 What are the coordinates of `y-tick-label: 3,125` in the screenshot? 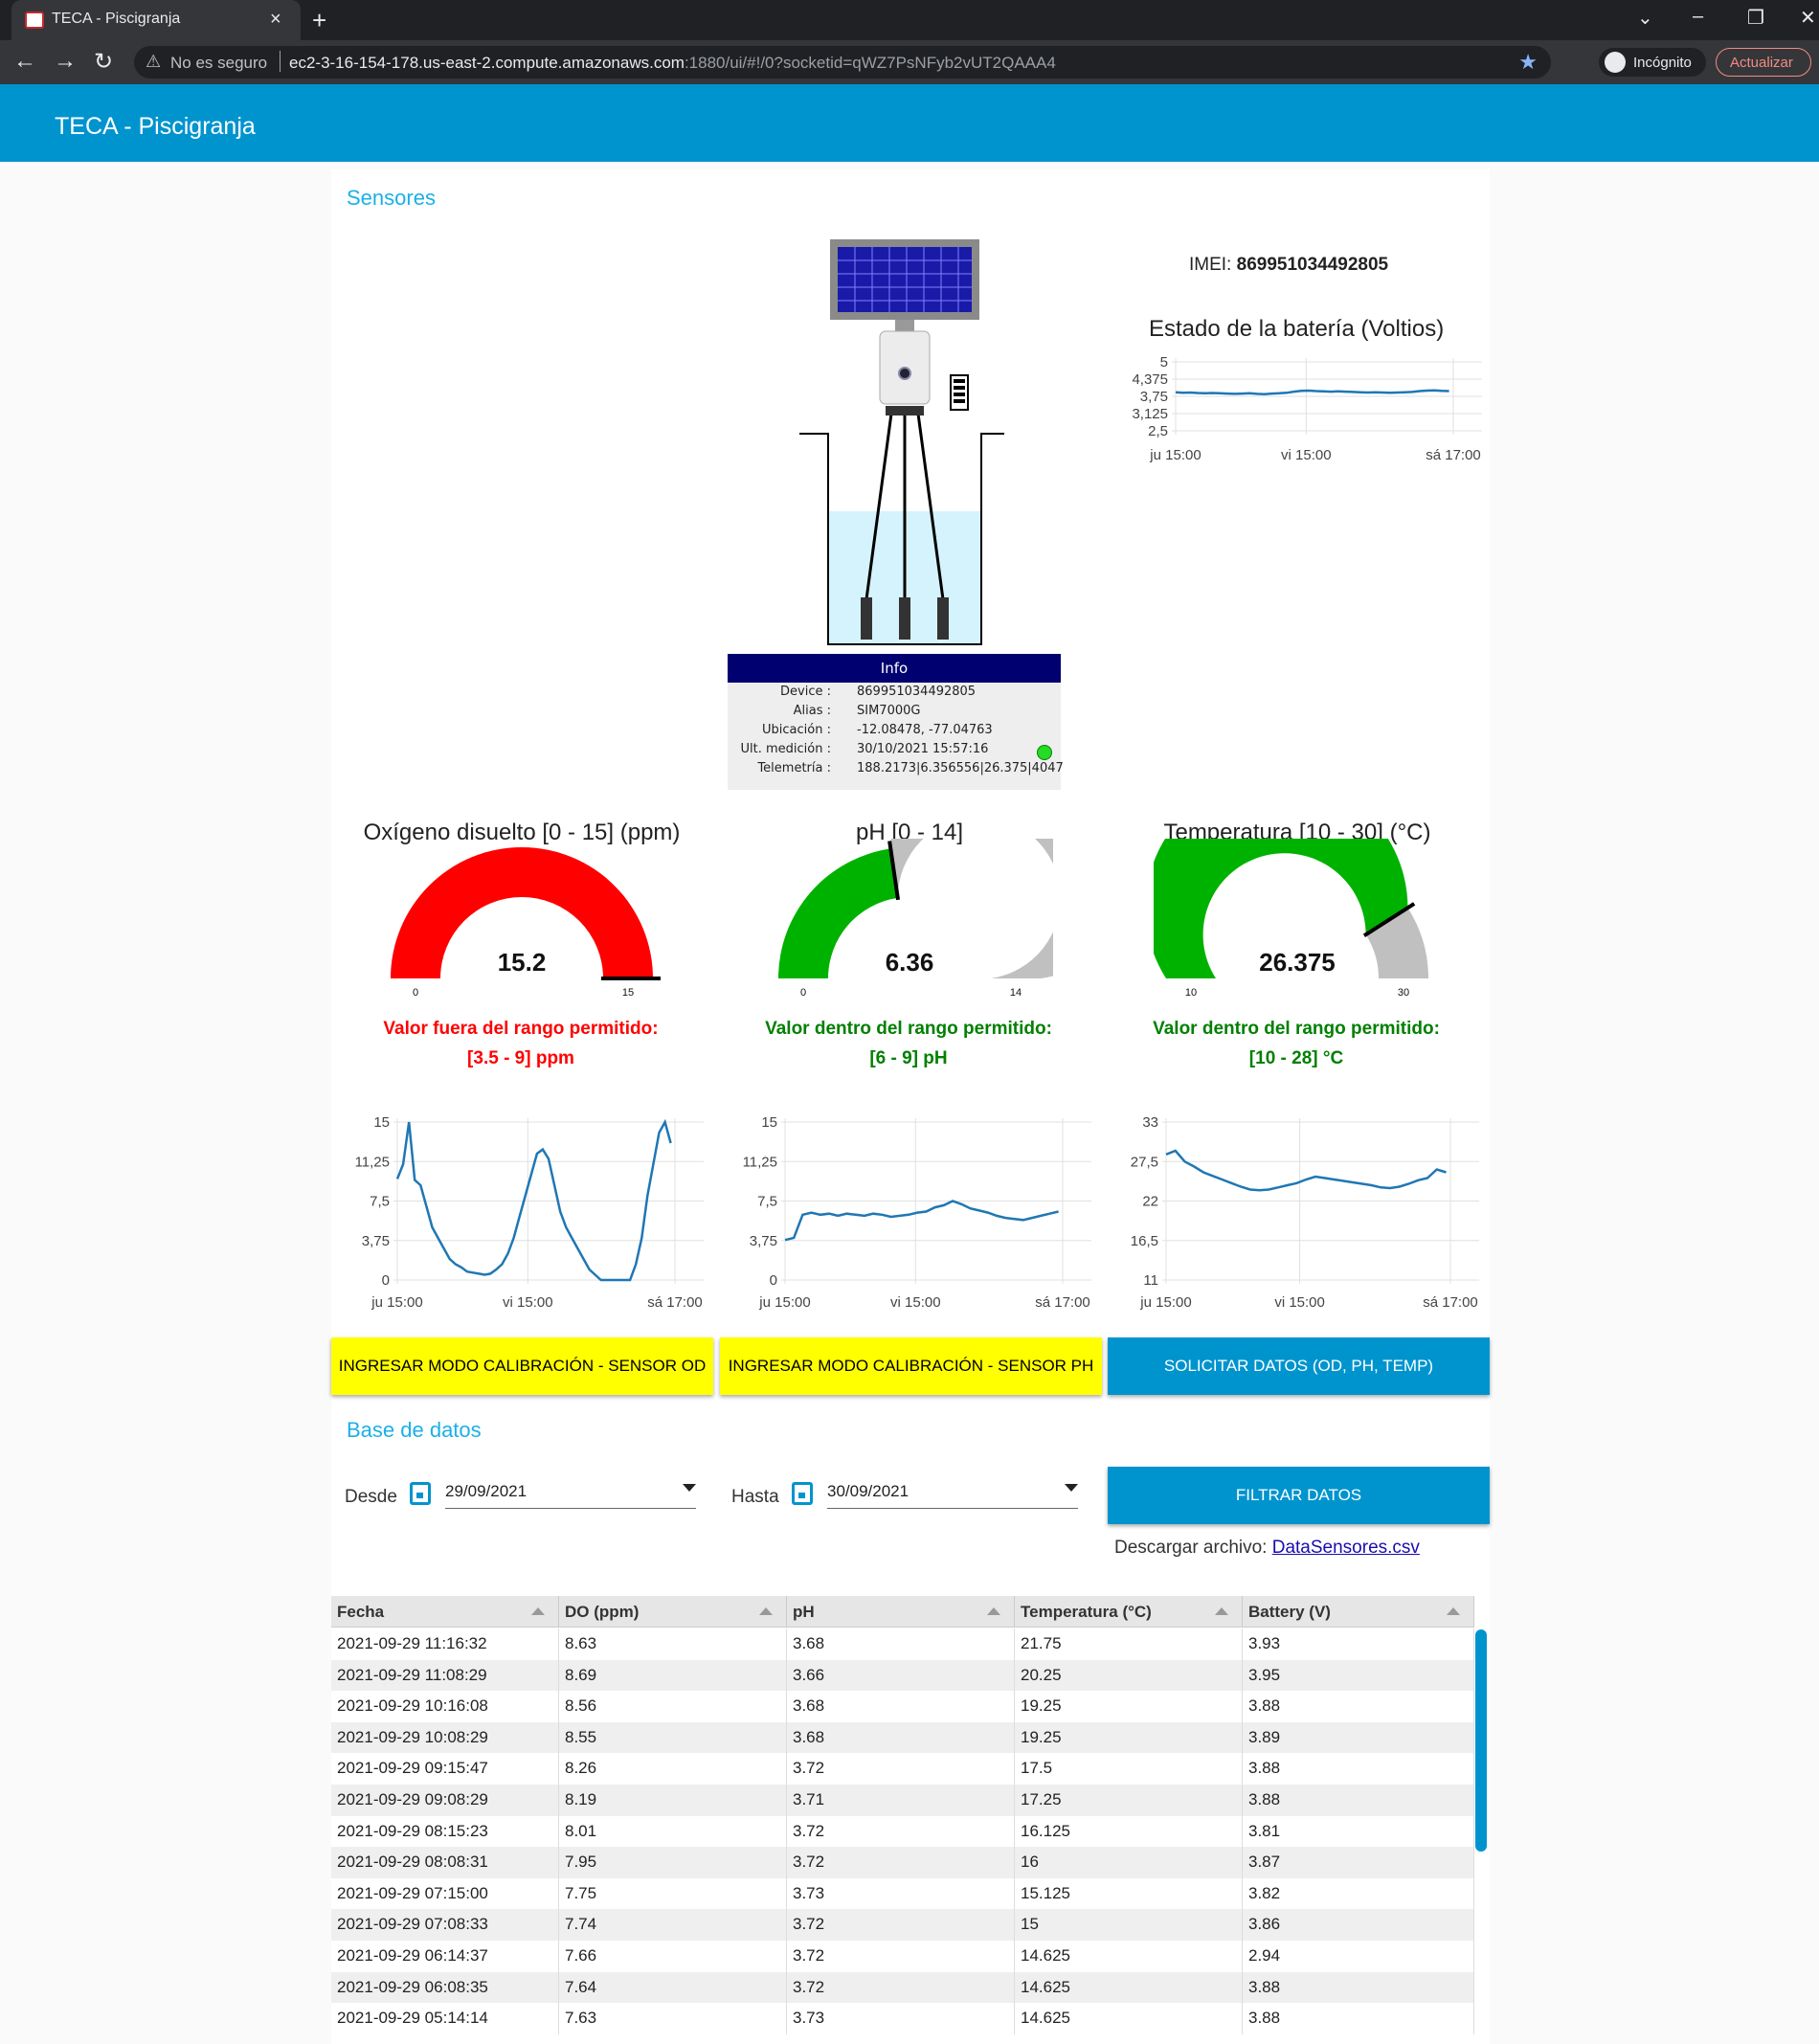 It's located at (1150, 414).